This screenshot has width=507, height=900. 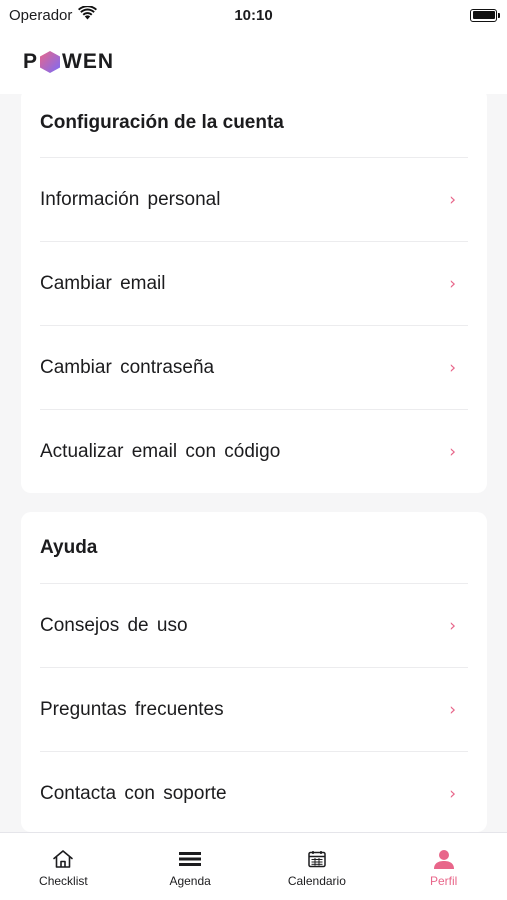 I want to click on menu-item-personal-info: Información personal ›, so click(x=254, y=200).